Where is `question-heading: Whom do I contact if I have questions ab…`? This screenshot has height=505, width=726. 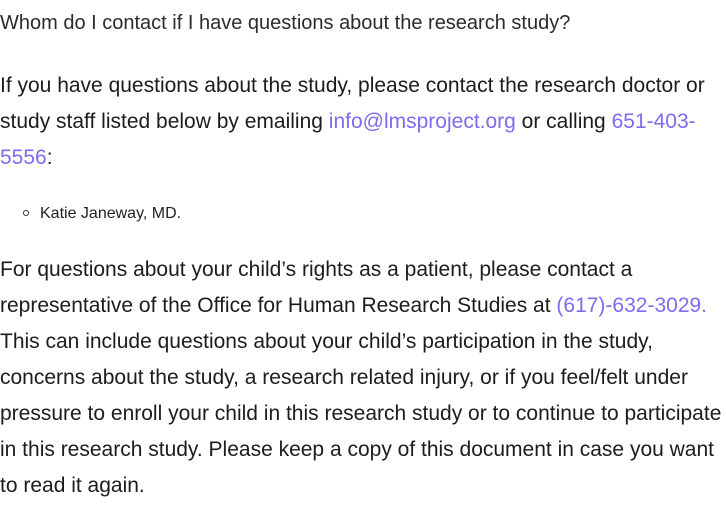
question-heading: Whom do I contact if I have questions ab… is located at coordinates (285, 23).